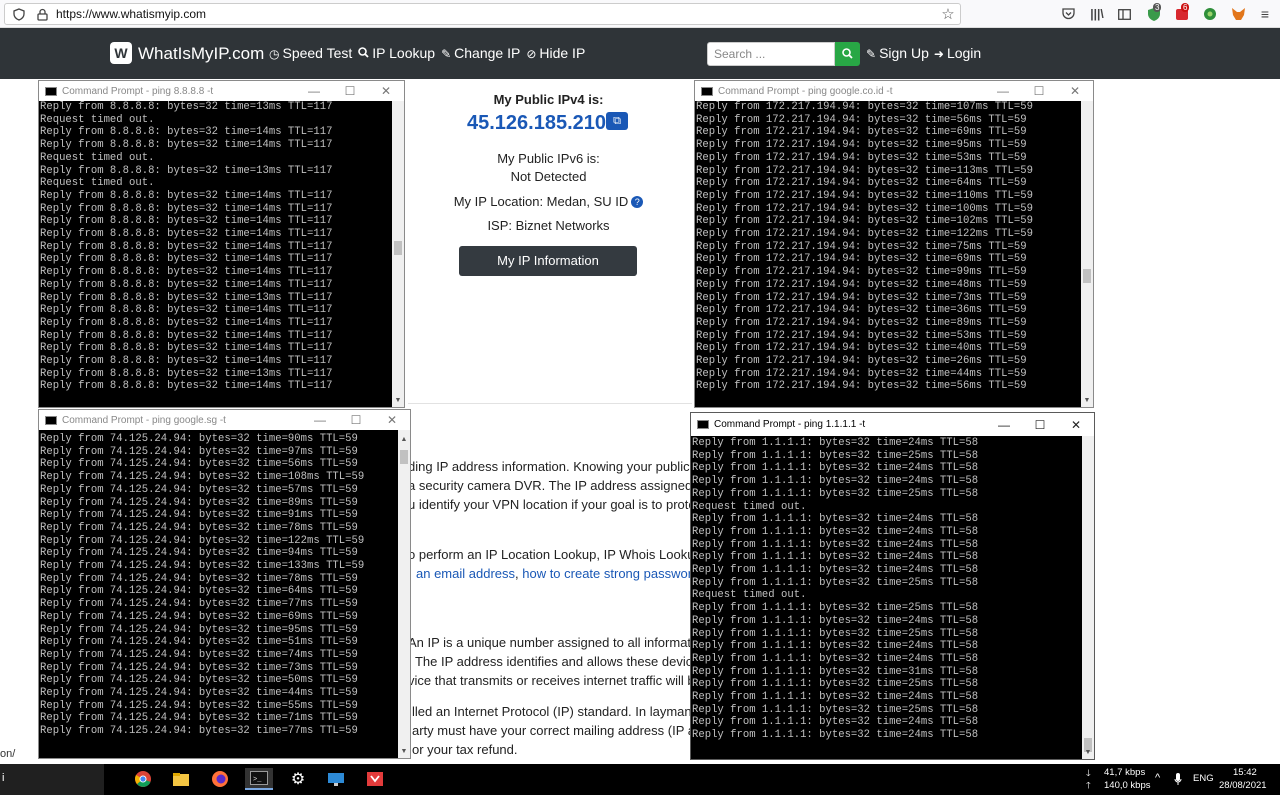 The image size is (1280, 795). I want to click on window-titlebar: Command Prompt - ping 1.1.1.1 -t — ☐ ✕, so click(892, 424).